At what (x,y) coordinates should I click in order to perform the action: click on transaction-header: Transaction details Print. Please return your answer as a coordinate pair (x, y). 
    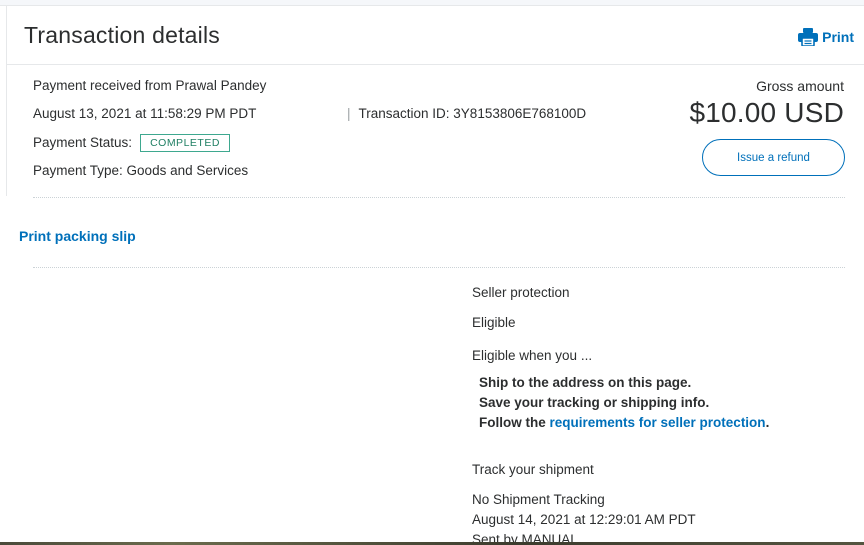
    Looking at the image, I should click on (435, 36).